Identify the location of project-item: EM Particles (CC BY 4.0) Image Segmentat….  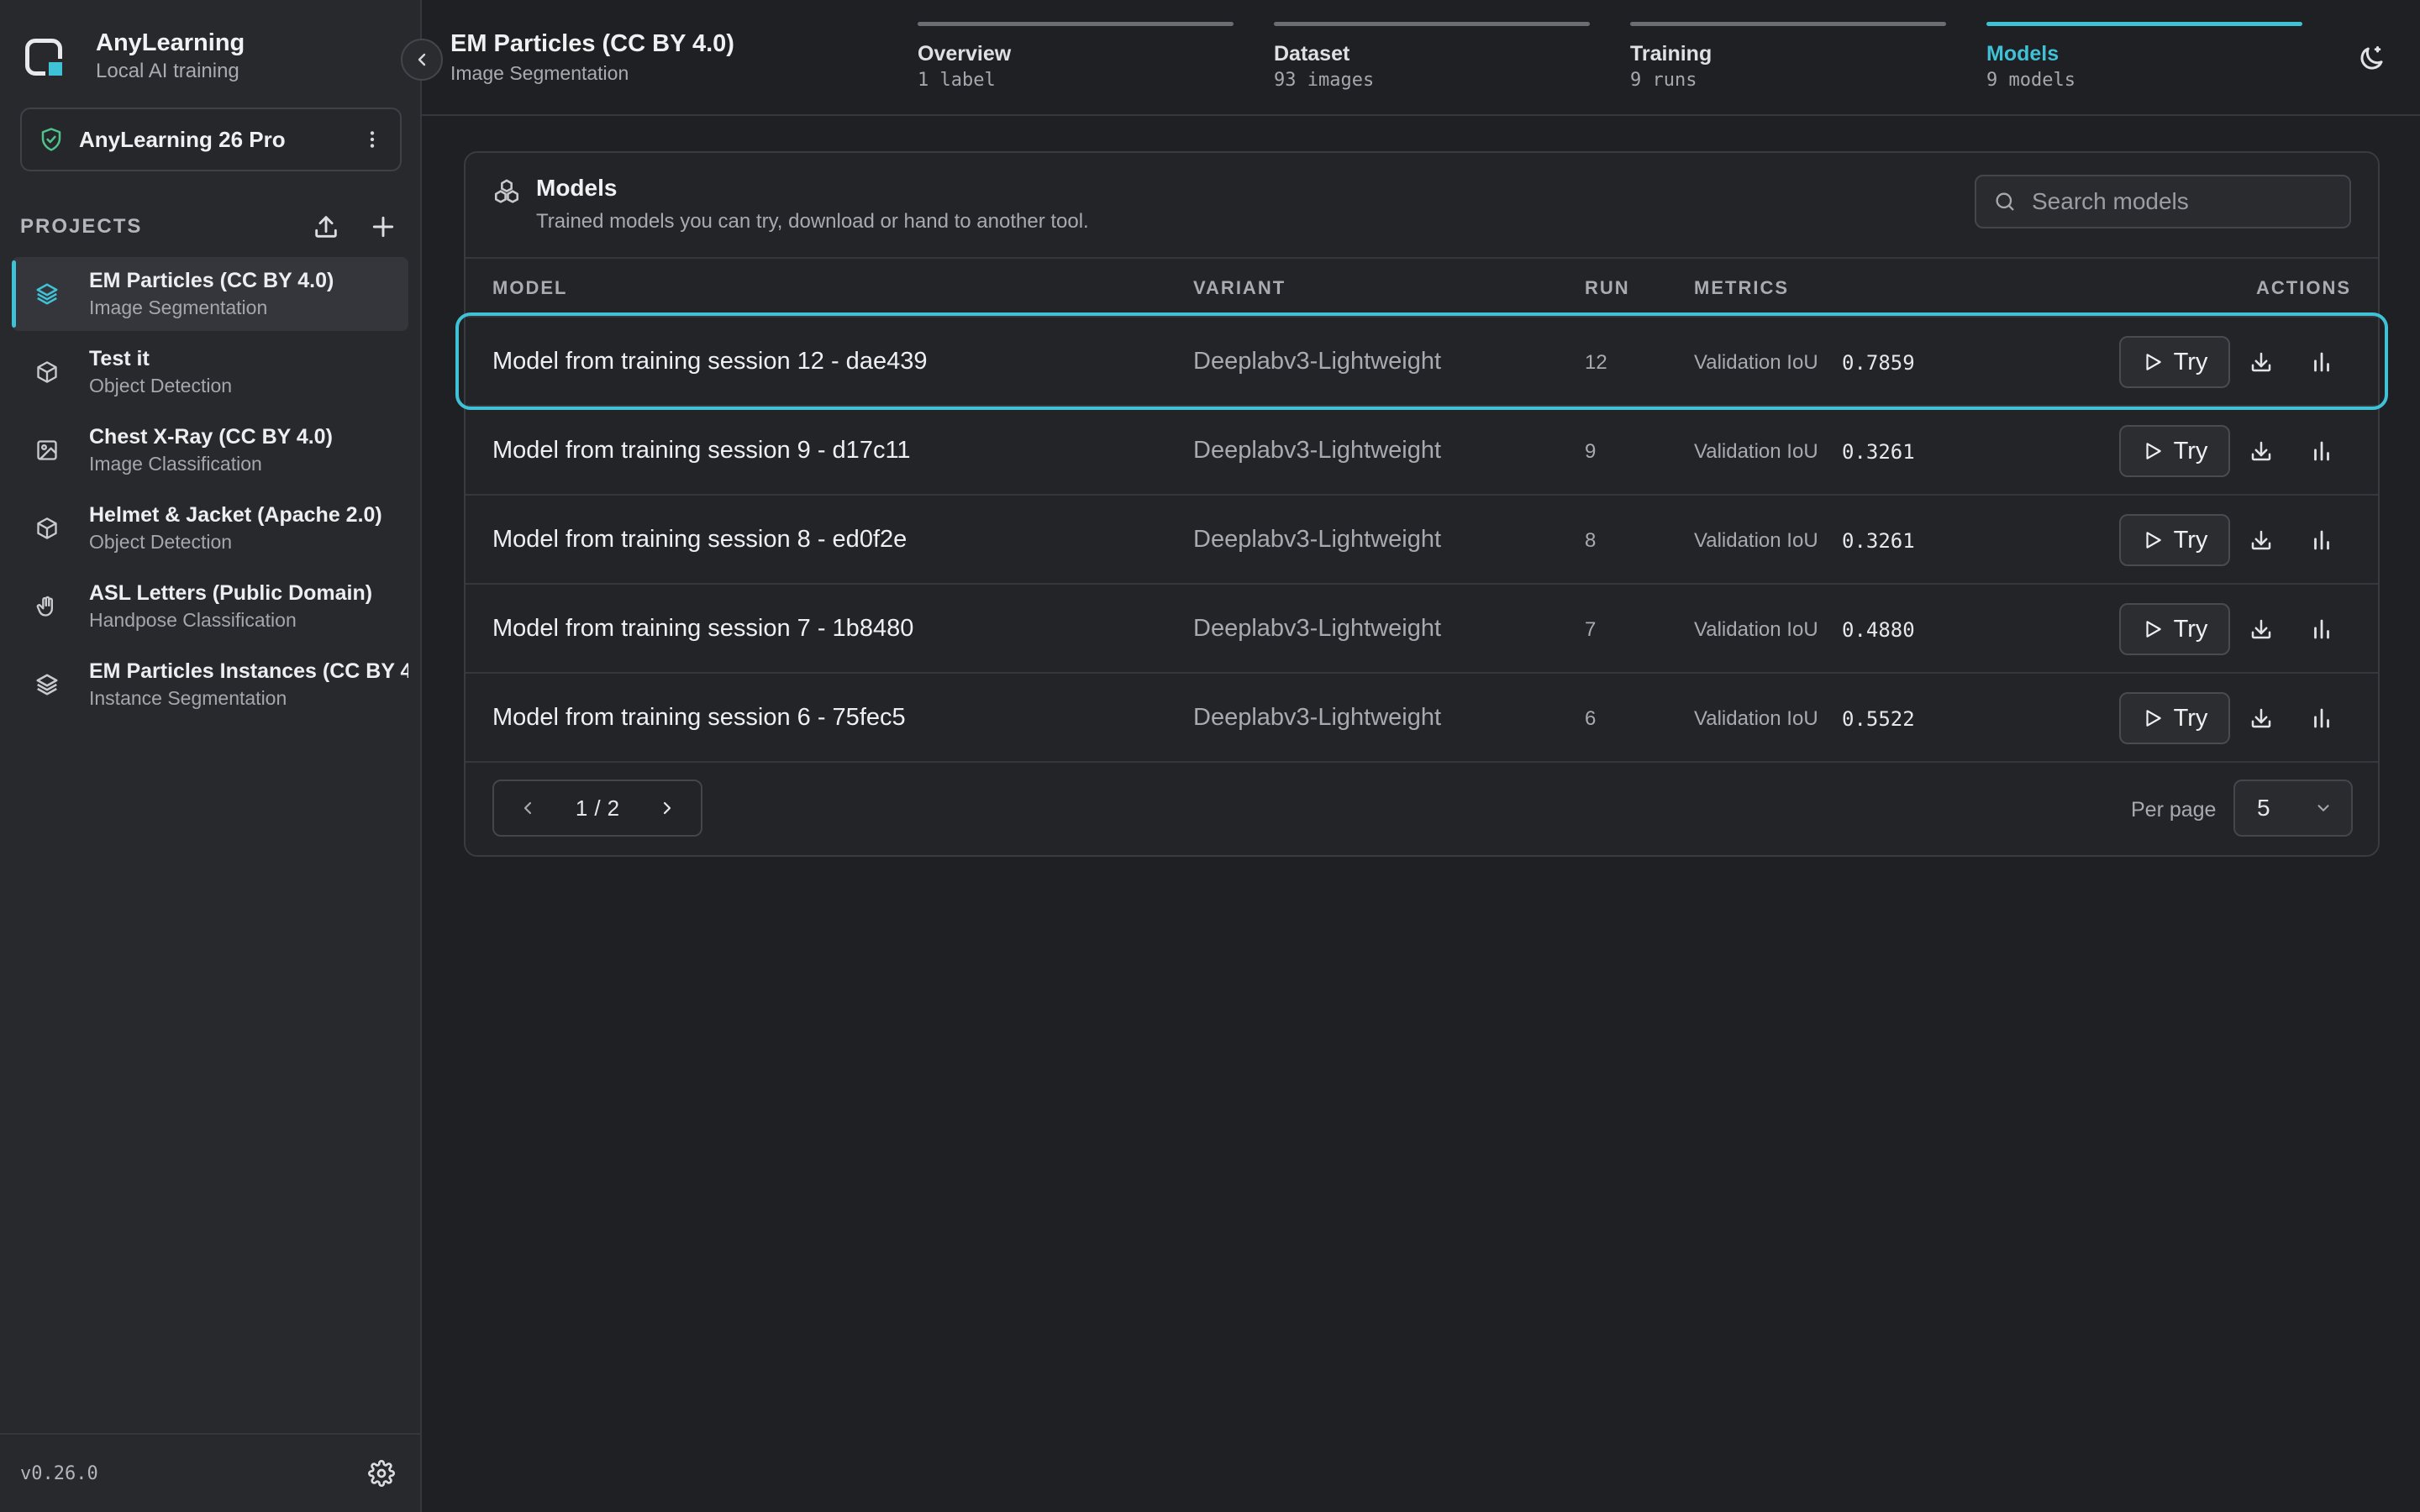
(210, 294).